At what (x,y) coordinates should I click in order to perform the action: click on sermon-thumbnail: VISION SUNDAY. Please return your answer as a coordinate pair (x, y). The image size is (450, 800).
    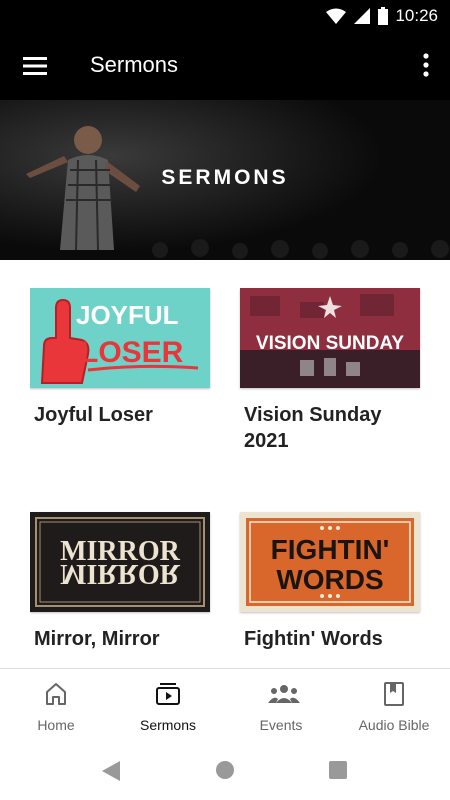
    Looking at the image, I should click on (330, 338).